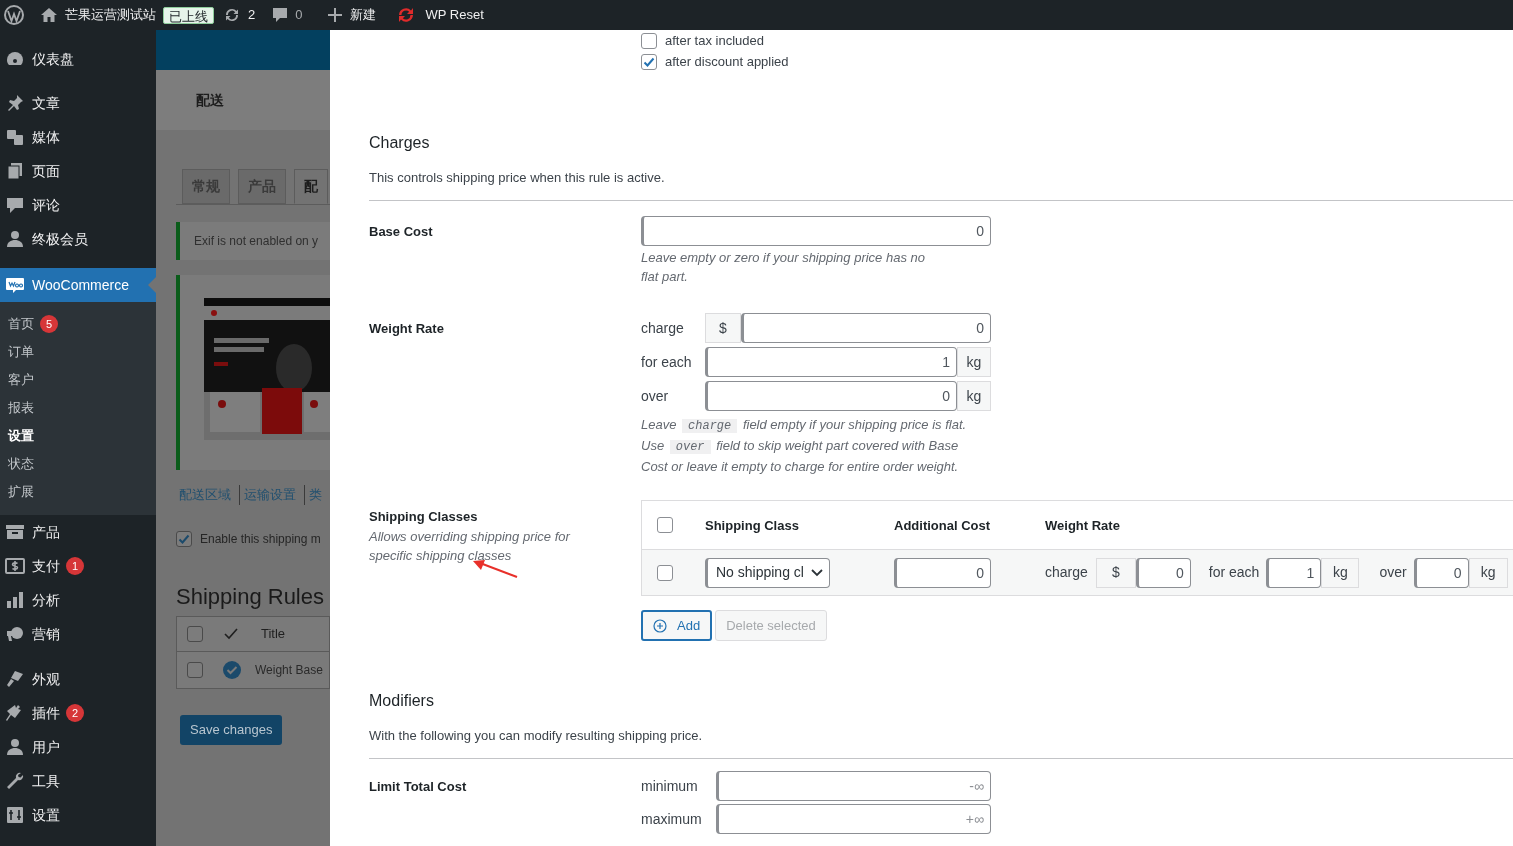 Image resolution: width=1513 pixels, height=846 pixels. What do you see at coordinates (75, 713) in the screenshot?
I see `count-badge: 2` at bounding box center [75, 713].